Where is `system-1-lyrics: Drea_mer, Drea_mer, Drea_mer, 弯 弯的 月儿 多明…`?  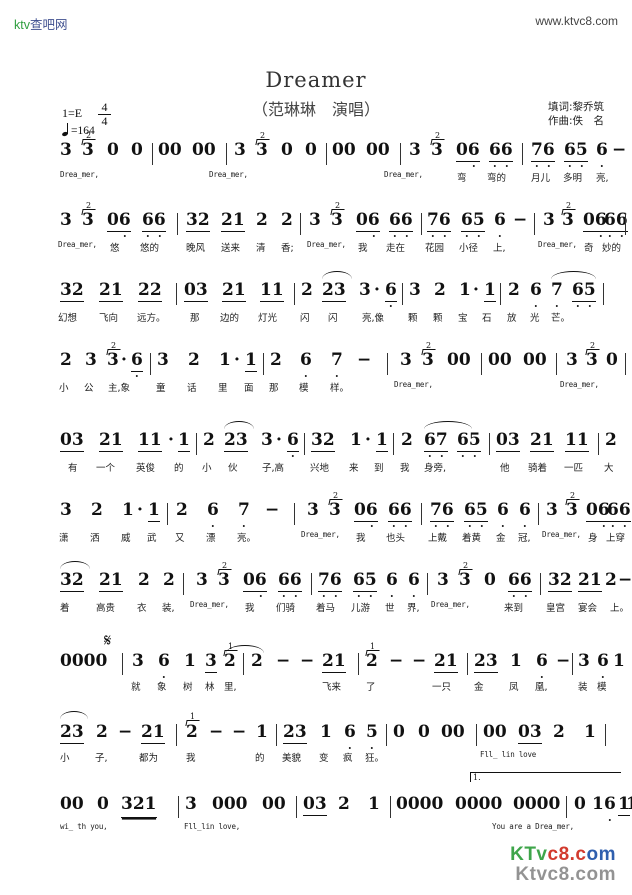 system-1-lyrics: Drea_mer, Drea_mer, Drea_mer, 弯 弯的 月儿 多明… is located at coordinates (334, 177).